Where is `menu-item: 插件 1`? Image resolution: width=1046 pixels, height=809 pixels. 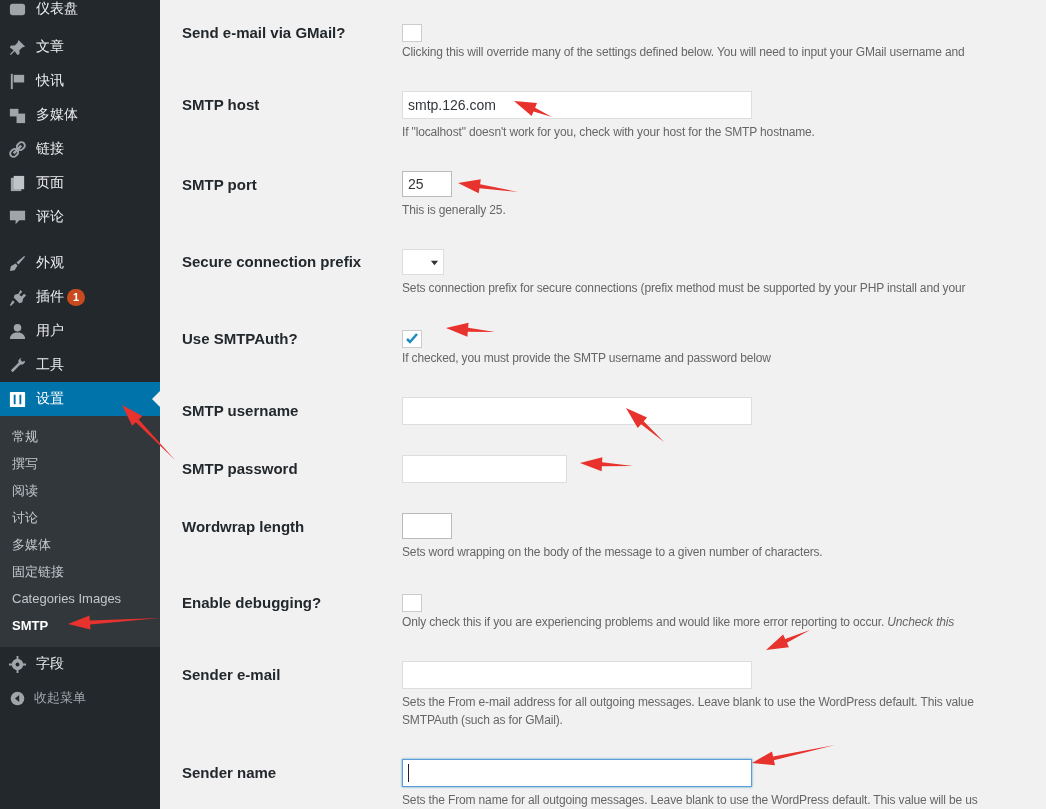 menu-item: 插件 1 is located at coordinates (80, 297).